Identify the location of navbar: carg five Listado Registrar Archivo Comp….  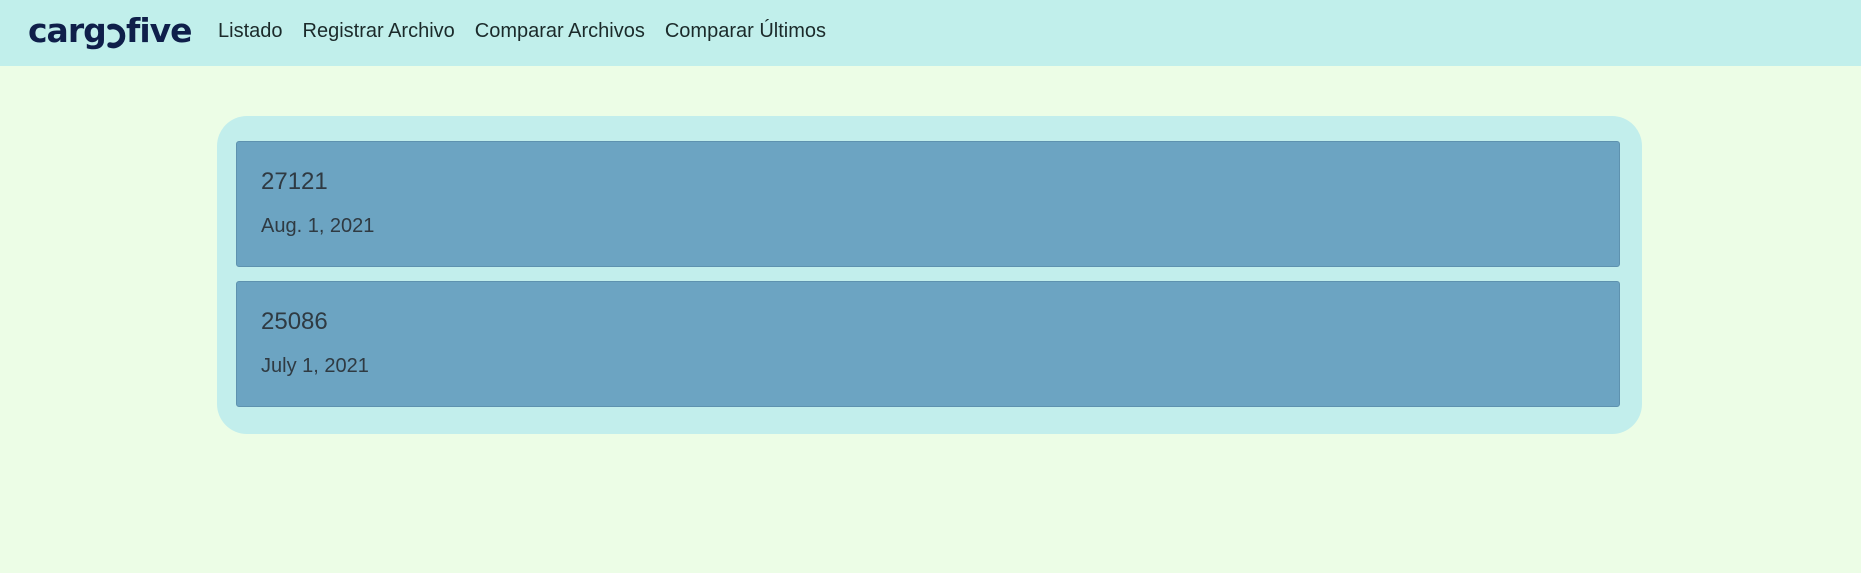
(930, 33).